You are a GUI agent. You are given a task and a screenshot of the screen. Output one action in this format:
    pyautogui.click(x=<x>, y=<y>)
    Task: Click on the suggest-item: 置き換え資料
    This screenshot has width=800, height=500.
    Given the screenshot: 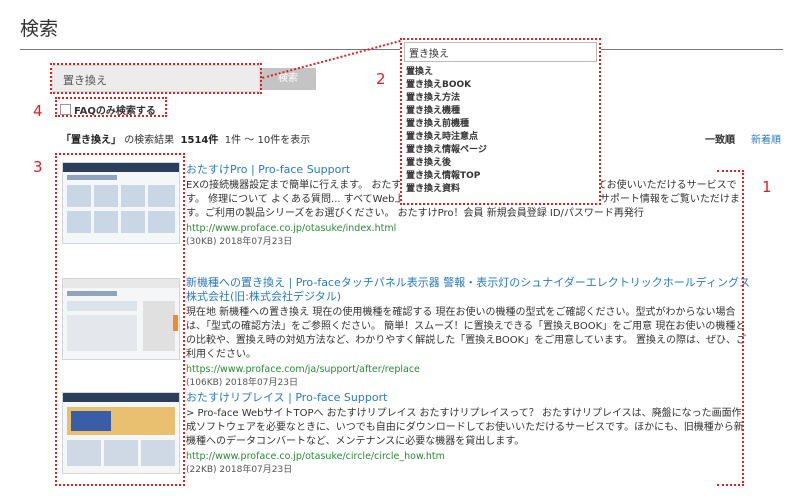 What is the action you would take?
    pyautogui.click(x=446, y=189)
    